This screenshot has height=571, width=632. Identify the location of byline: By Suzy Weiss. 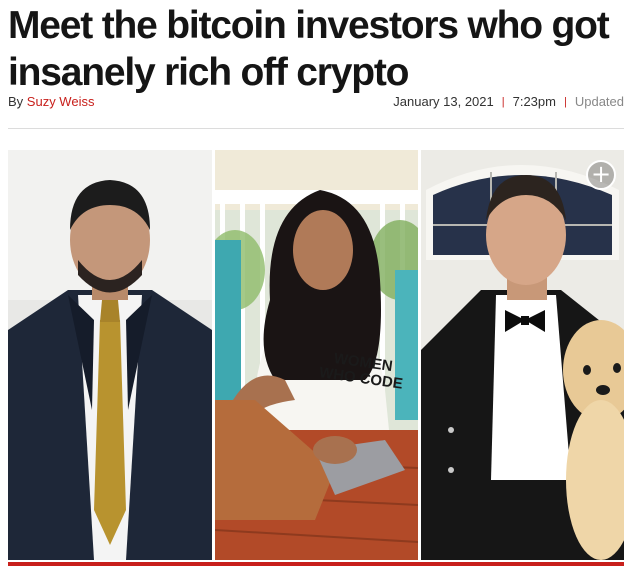
(51, 101).